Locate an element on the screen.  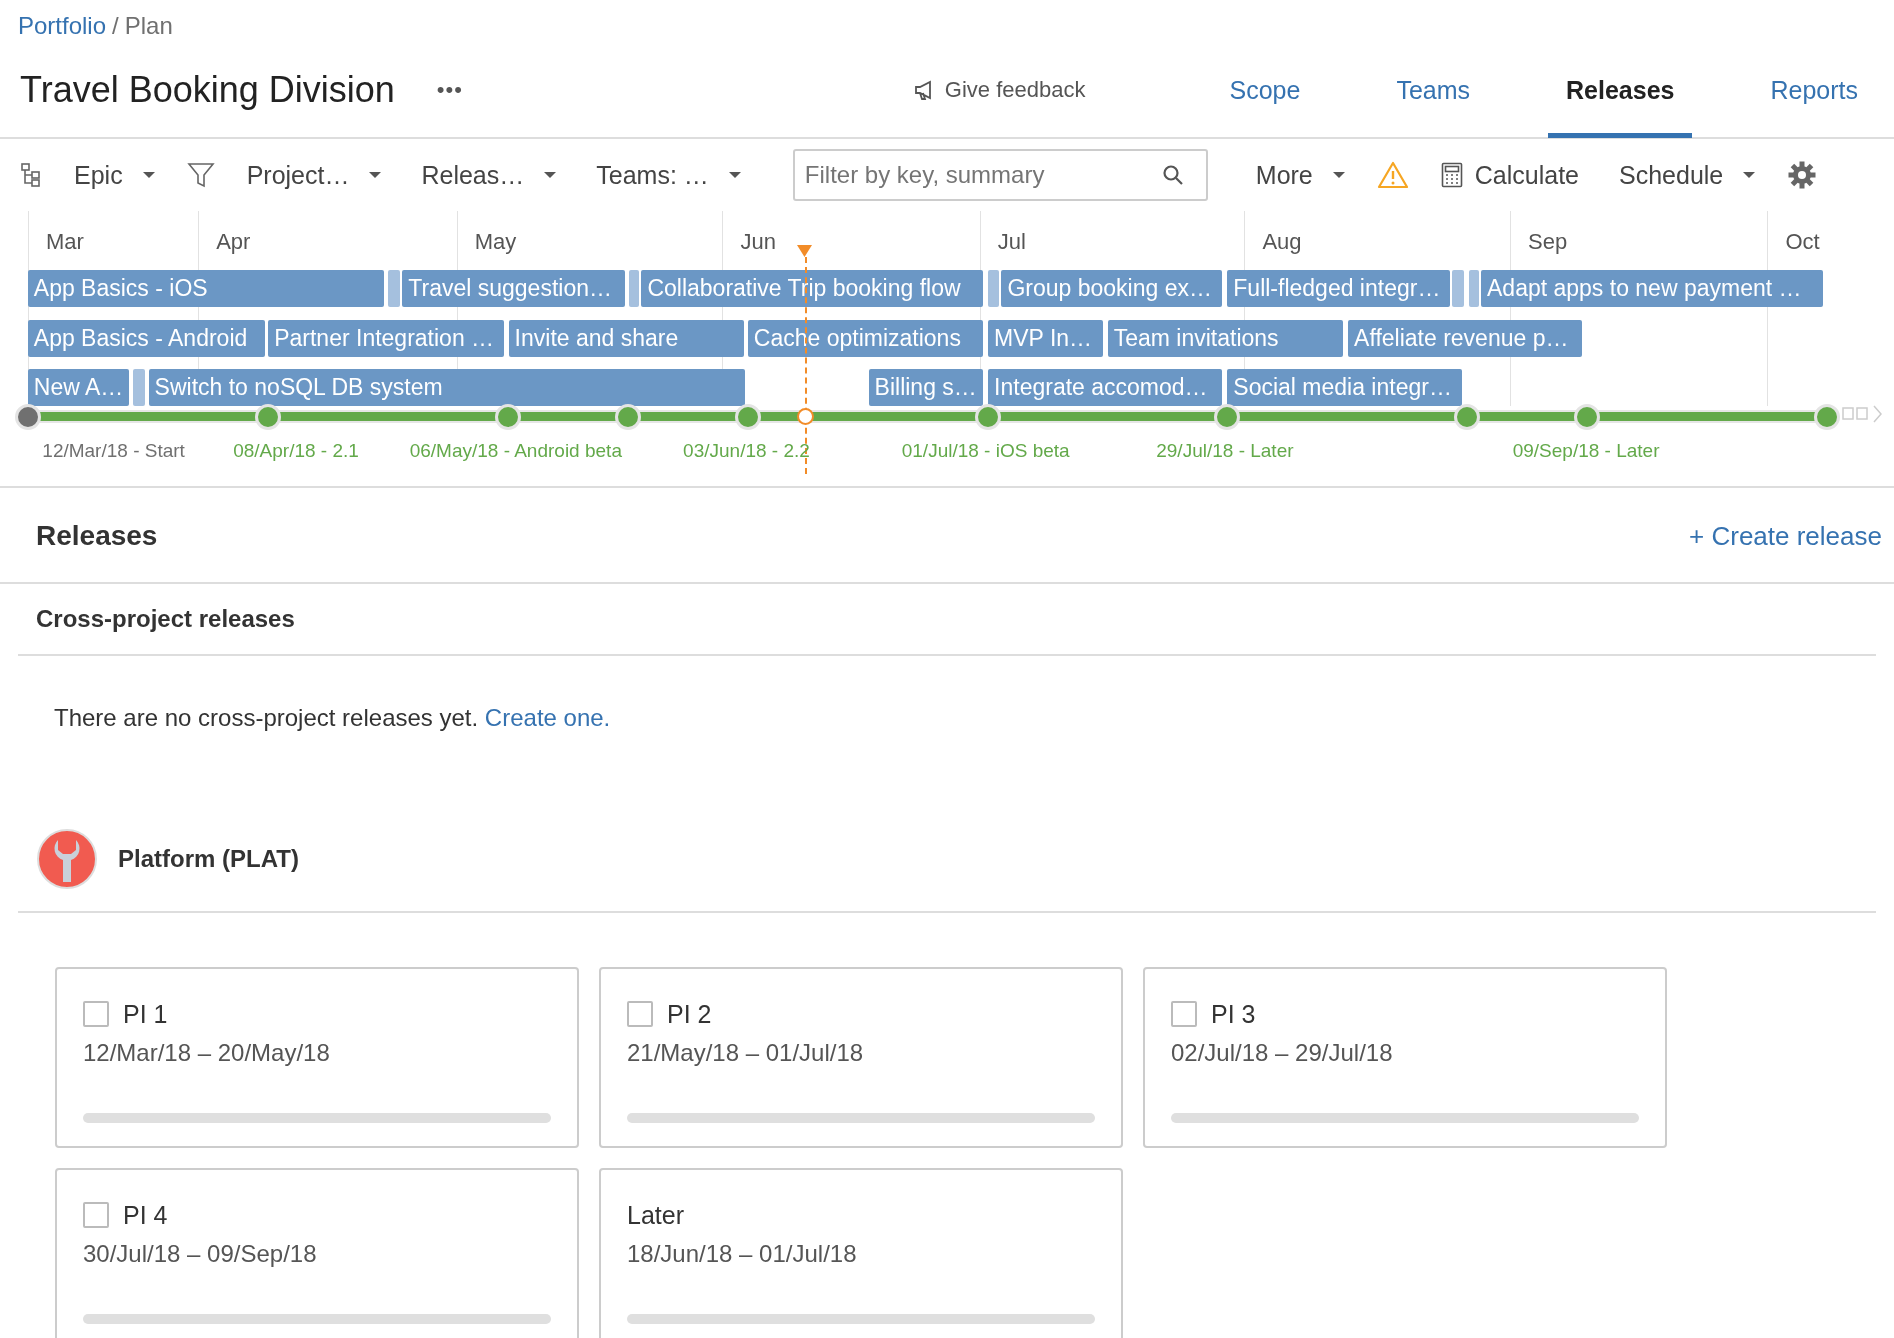
milestone-label: 29/Jul/18 - Later is located at coordinates (1225, 451).